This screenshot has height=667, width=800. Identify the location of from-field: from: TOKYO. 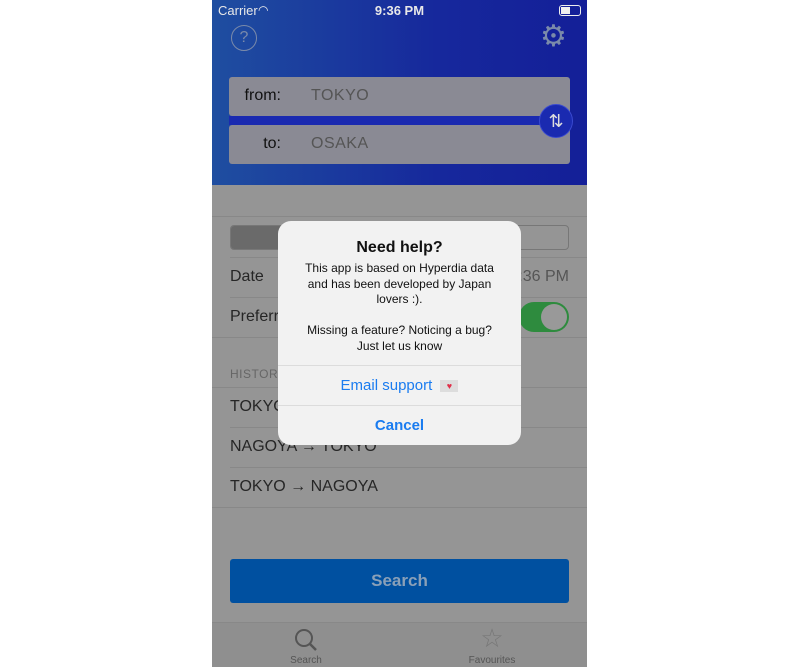
(399, 96).